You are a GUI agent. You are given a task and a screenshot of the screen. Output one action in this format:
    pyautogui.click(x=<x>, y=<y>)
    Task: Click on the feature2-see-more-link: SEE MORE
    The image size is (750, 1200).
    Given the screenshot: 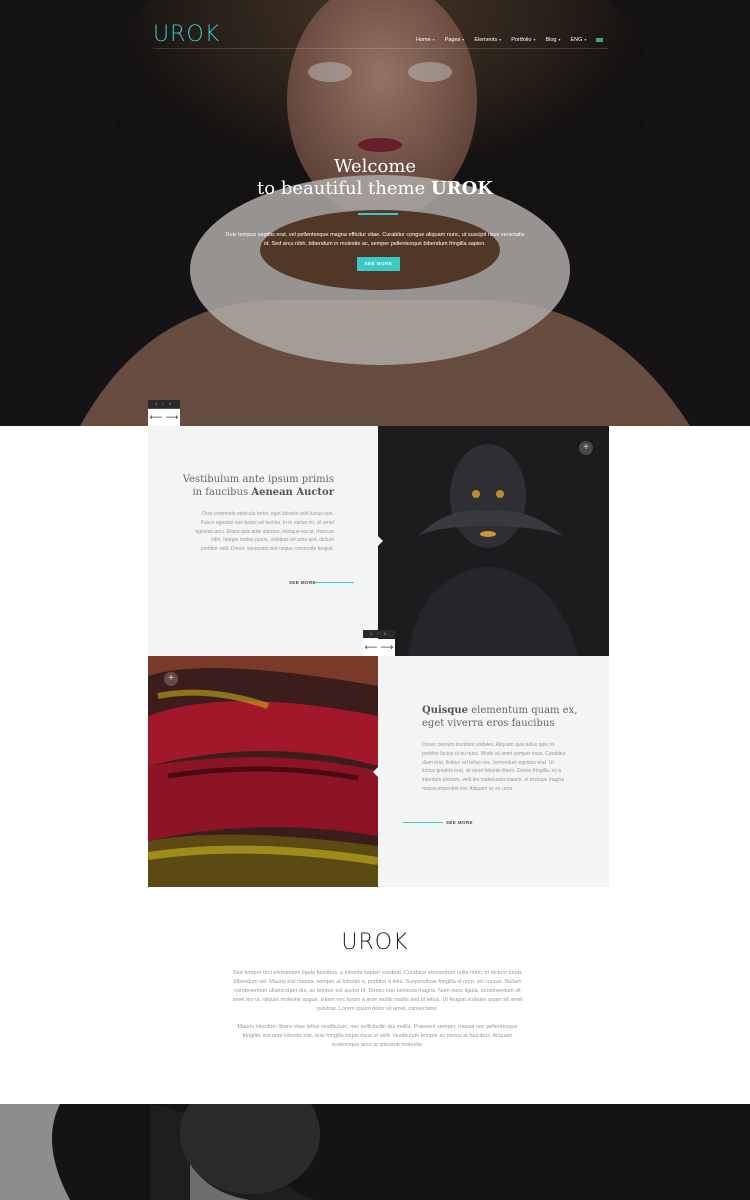 What is the action you would take?
    pyautogui.click(x=459, y=822)
    